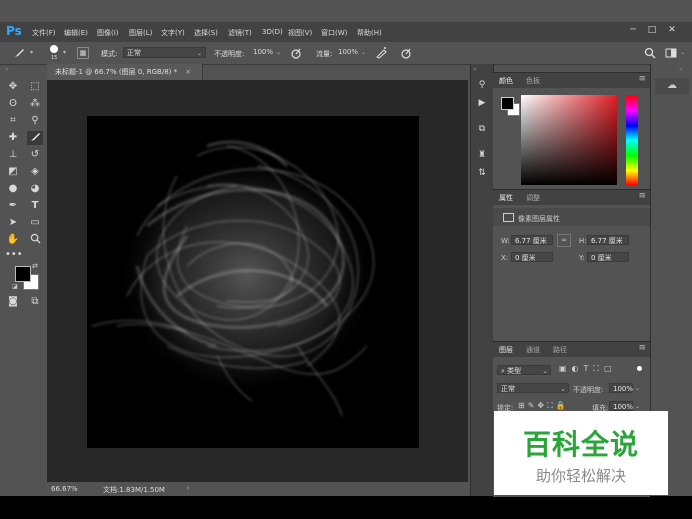 This screenshot has height=519, width=692. What do you see at coordinates (13, 121) in the screenshot?
I see `crop-tool-icon: ⌗` at bounding box center [13, 121].